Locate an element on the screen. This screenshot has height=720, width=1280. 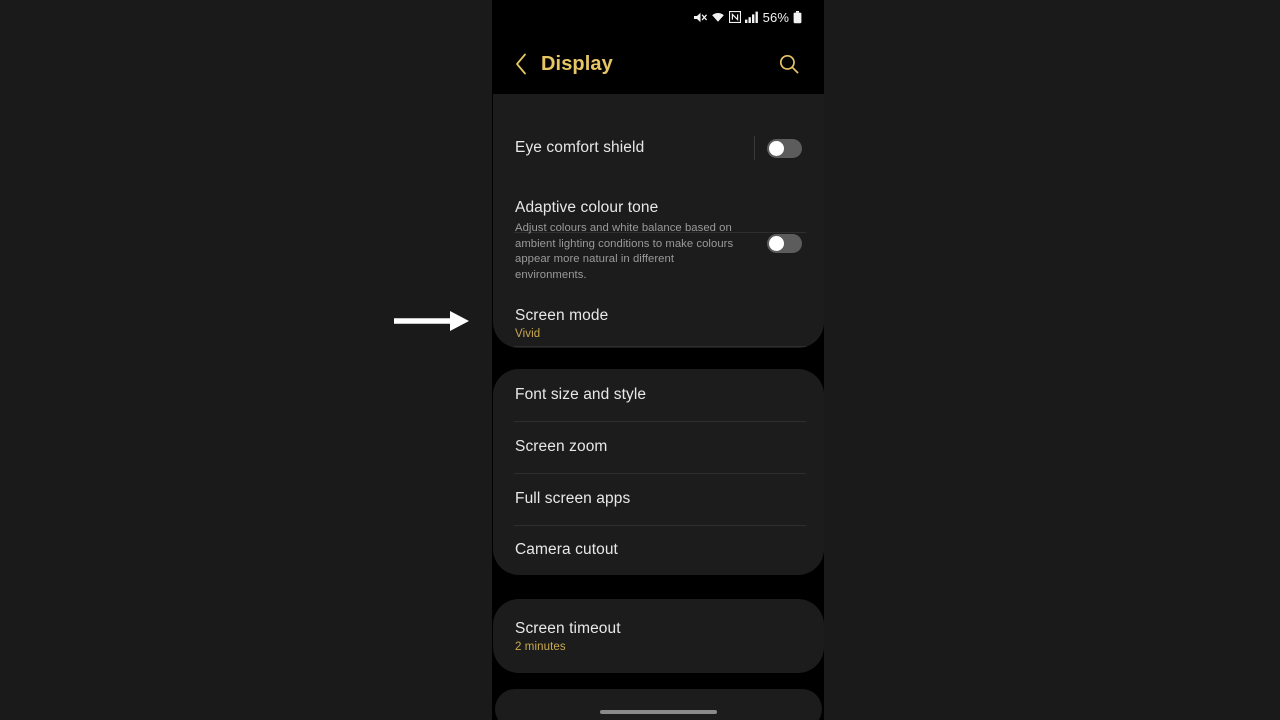
setting-value: 2 minutes is located at coordinates (540, 646).